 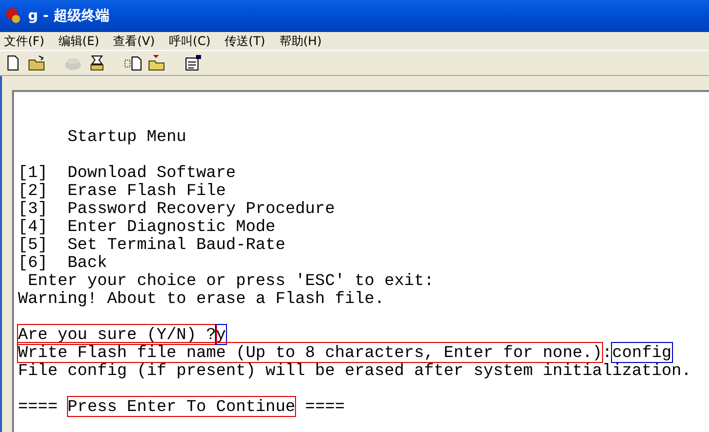 I want to click on terminal-text: Press Enter To Continue, so click(x=182, y=406).